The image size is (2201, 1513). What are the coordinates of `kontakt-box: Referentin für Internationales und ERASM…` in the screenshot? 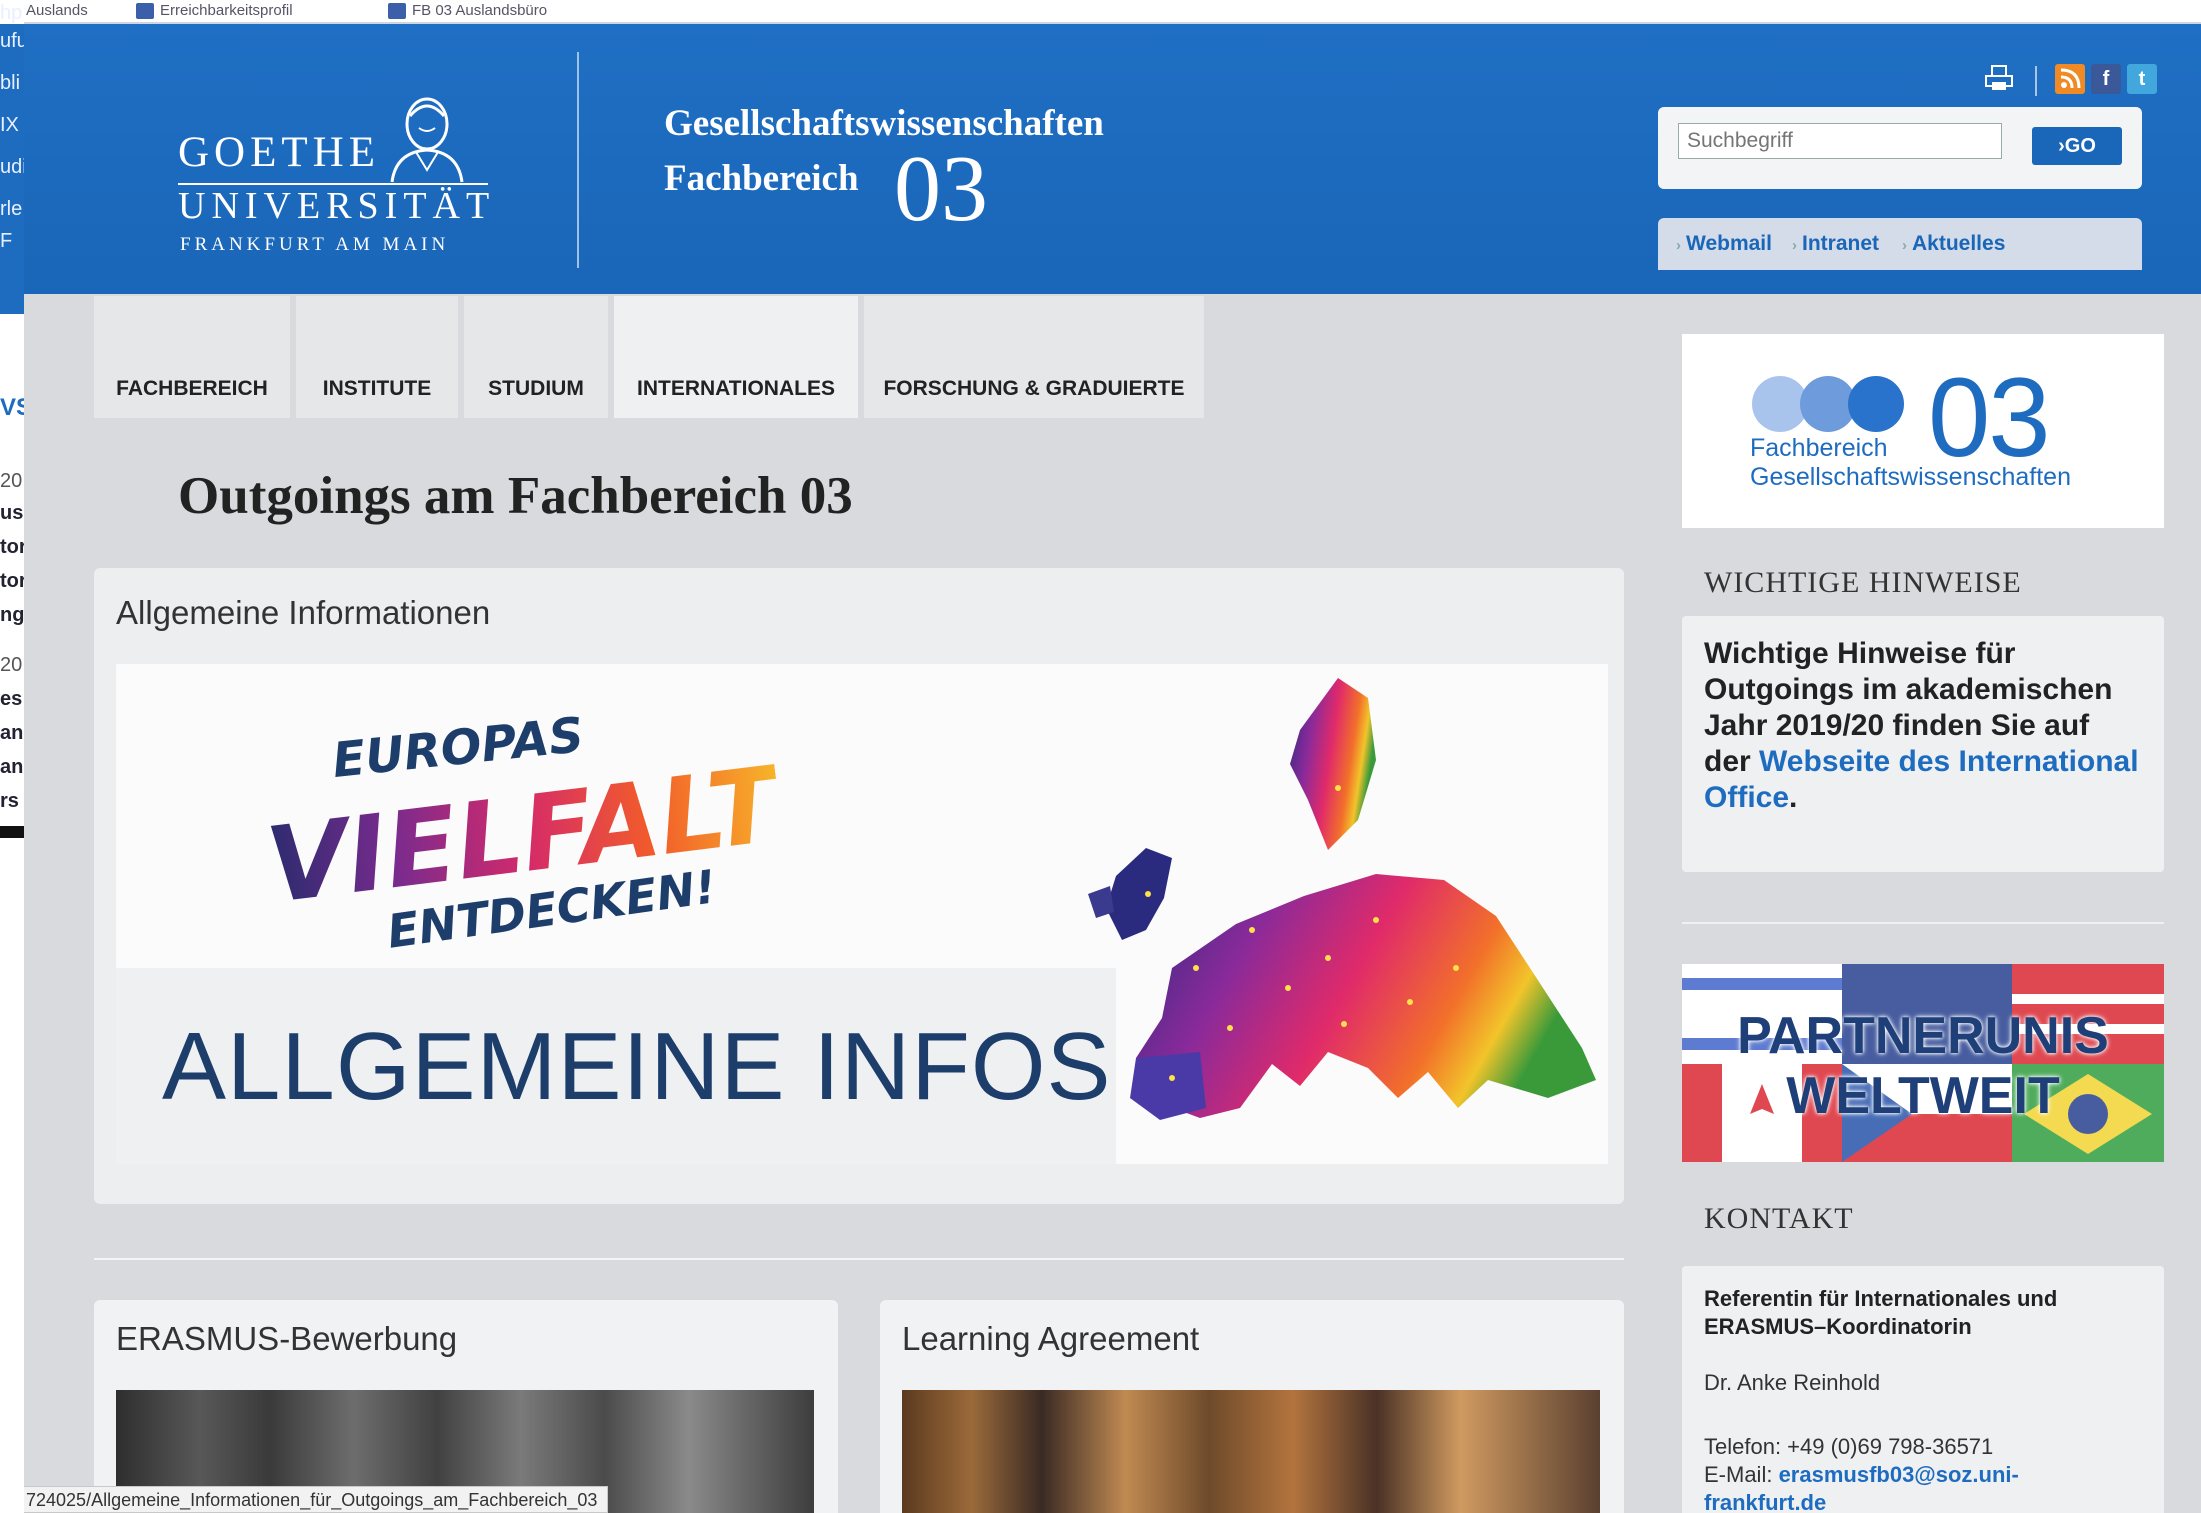 It's located at (1923, 1389).